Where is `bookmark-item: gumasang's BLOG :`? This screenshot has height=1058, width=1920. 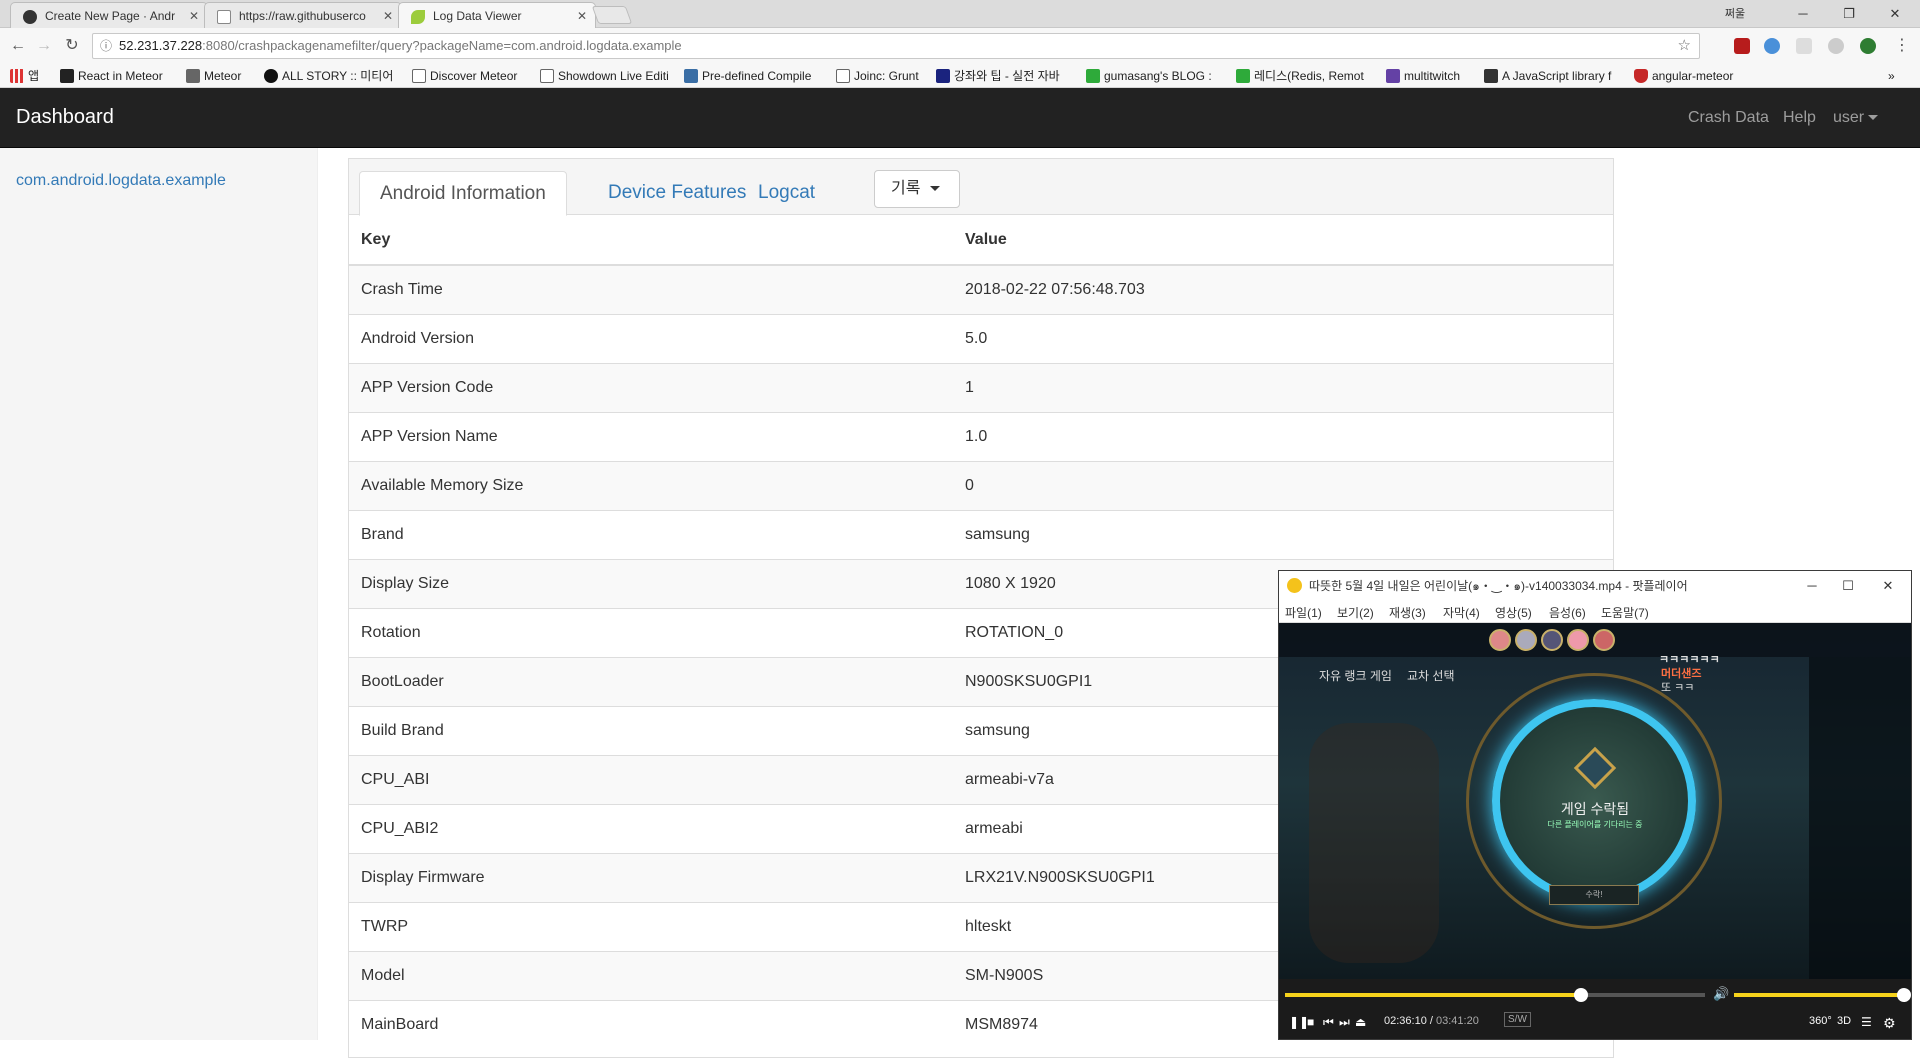
bookmark-item: gumasang's BLOG : is located at coordinates (1149, 76).